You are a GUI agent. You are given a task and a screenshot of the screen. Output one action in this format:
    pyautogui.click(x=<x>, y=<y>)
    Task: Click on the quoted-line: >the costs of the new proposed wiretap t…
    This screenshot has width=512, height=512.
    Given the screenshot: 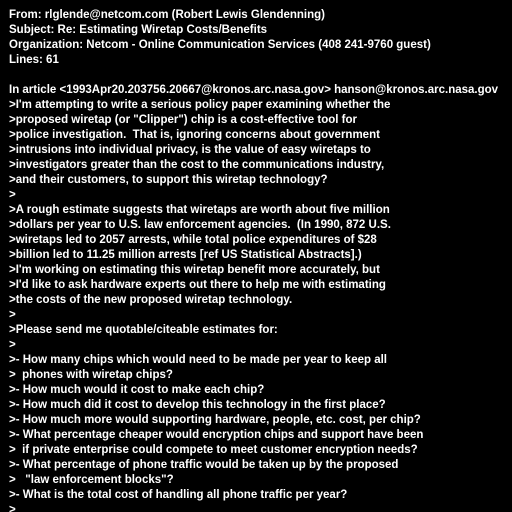 What is the action you would take?
    pyautogui.click(x=151, y=300)
    